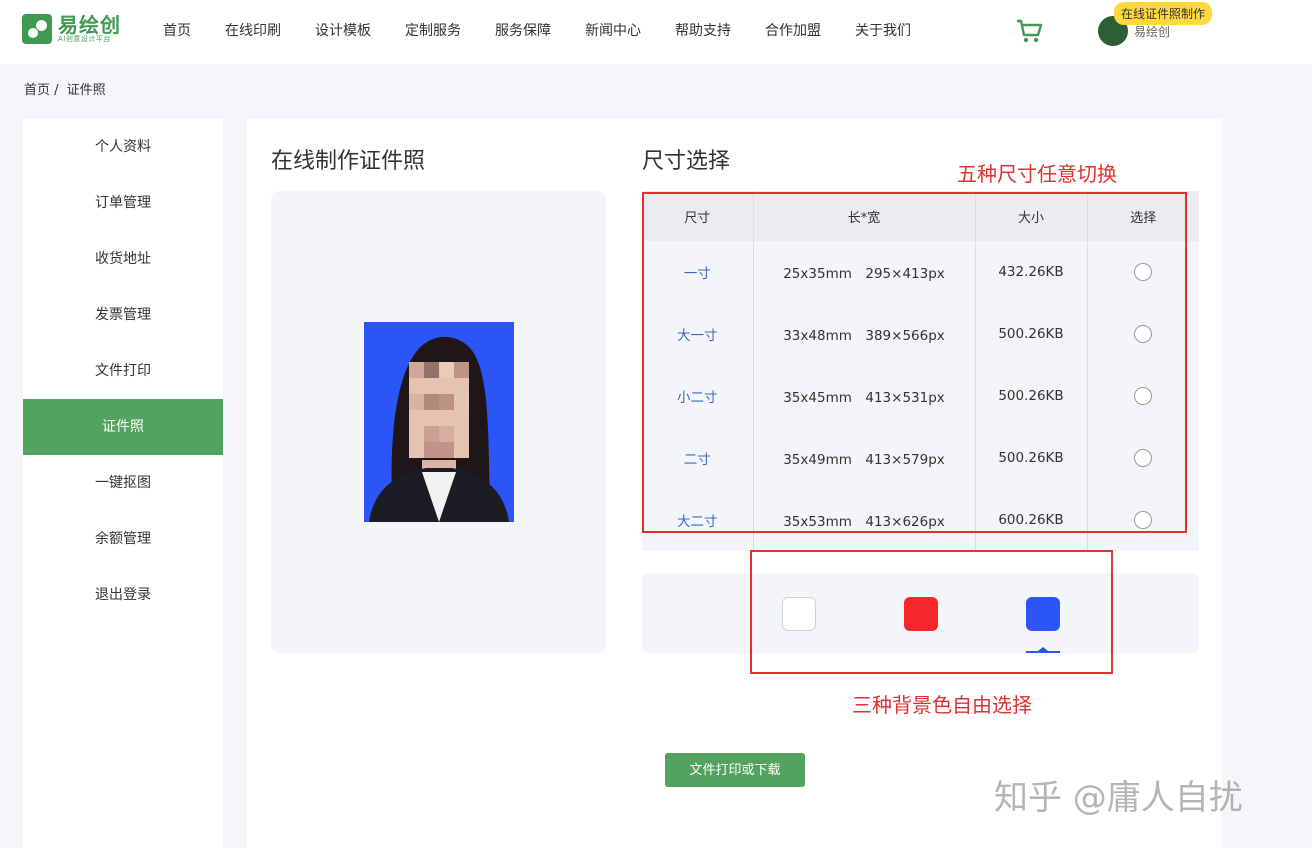  Describe the element at coordinates (883, 32) in the screenshot. I see `nav-item-about: 关于我们` at that location.